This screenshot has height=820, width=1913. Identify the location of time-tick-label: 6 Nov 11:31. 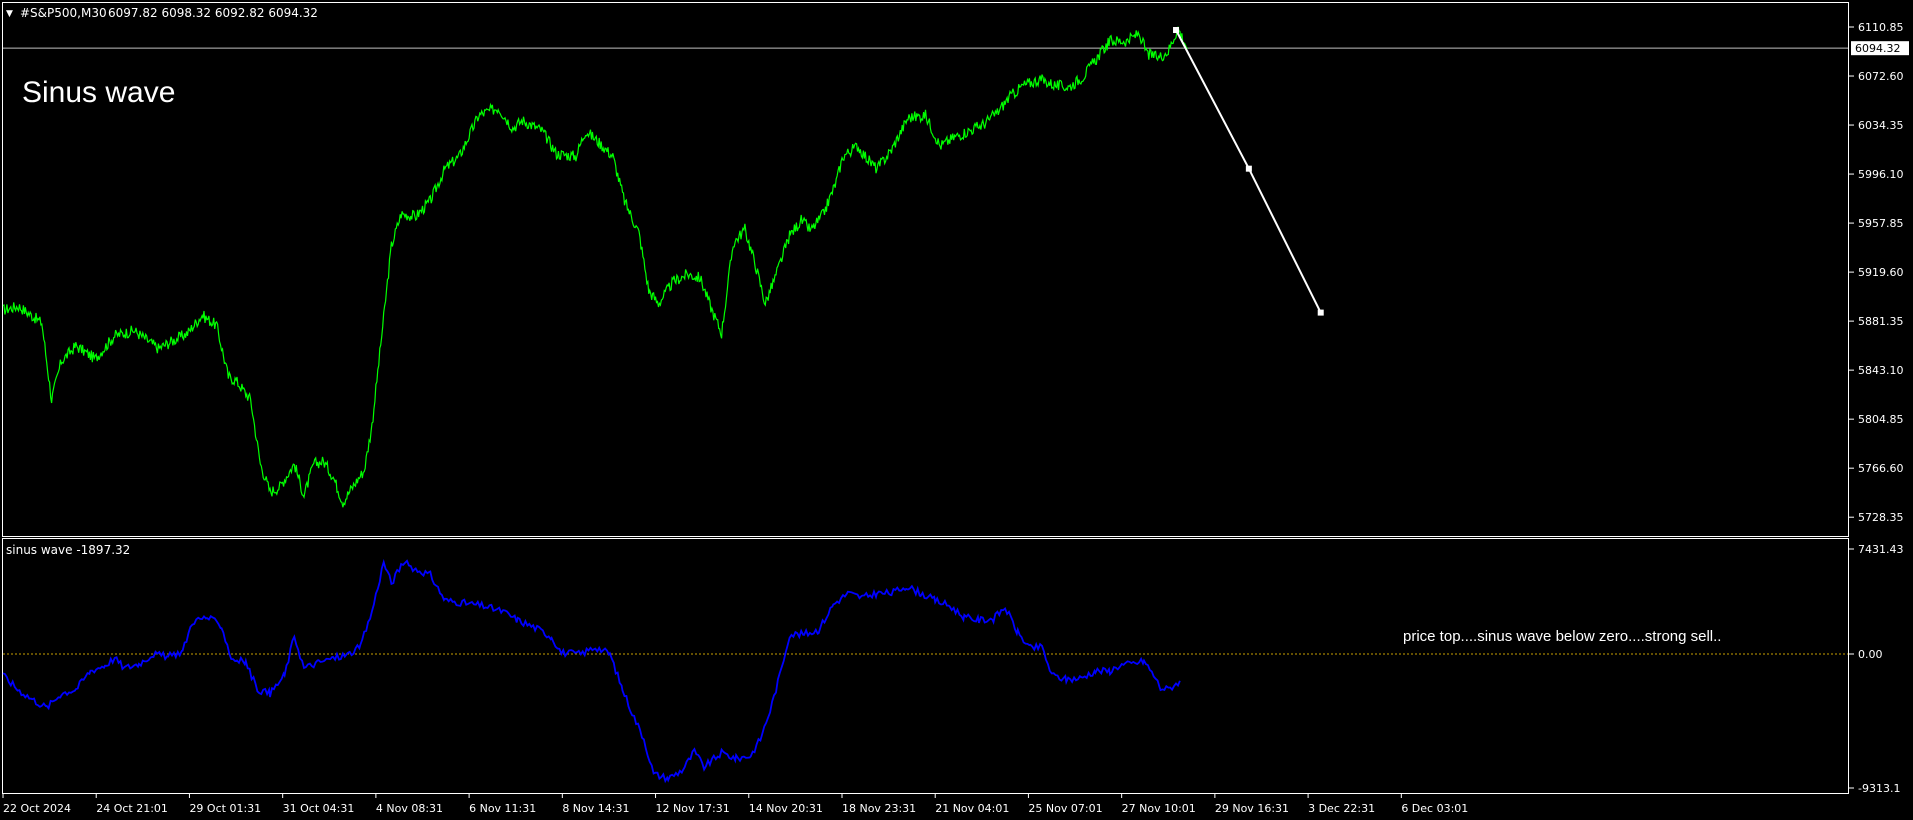
(502, 808).